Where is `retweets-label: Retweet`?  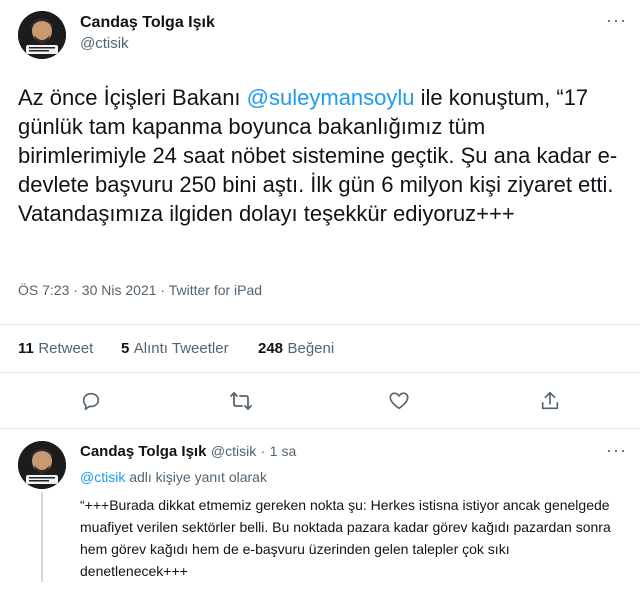
retweets-label: Retweet is located at coordinates (66, 348).